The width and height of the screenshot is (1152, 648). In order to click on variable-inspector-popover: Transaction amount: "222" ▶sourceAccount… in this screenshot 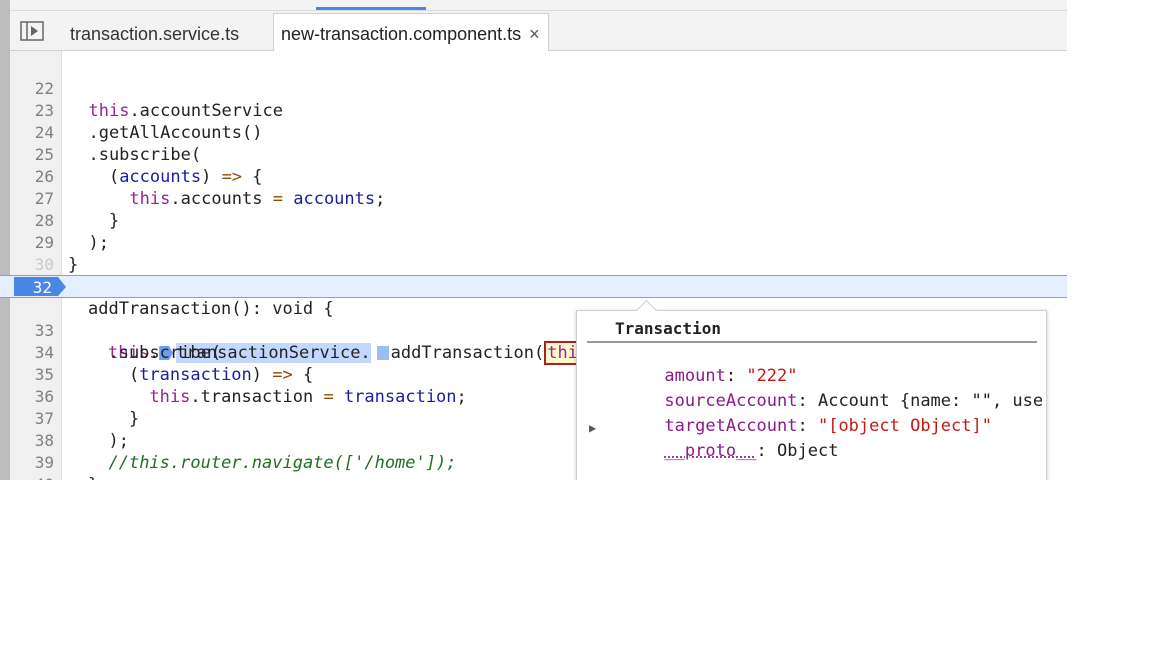, I will do `click(811, 389)`.